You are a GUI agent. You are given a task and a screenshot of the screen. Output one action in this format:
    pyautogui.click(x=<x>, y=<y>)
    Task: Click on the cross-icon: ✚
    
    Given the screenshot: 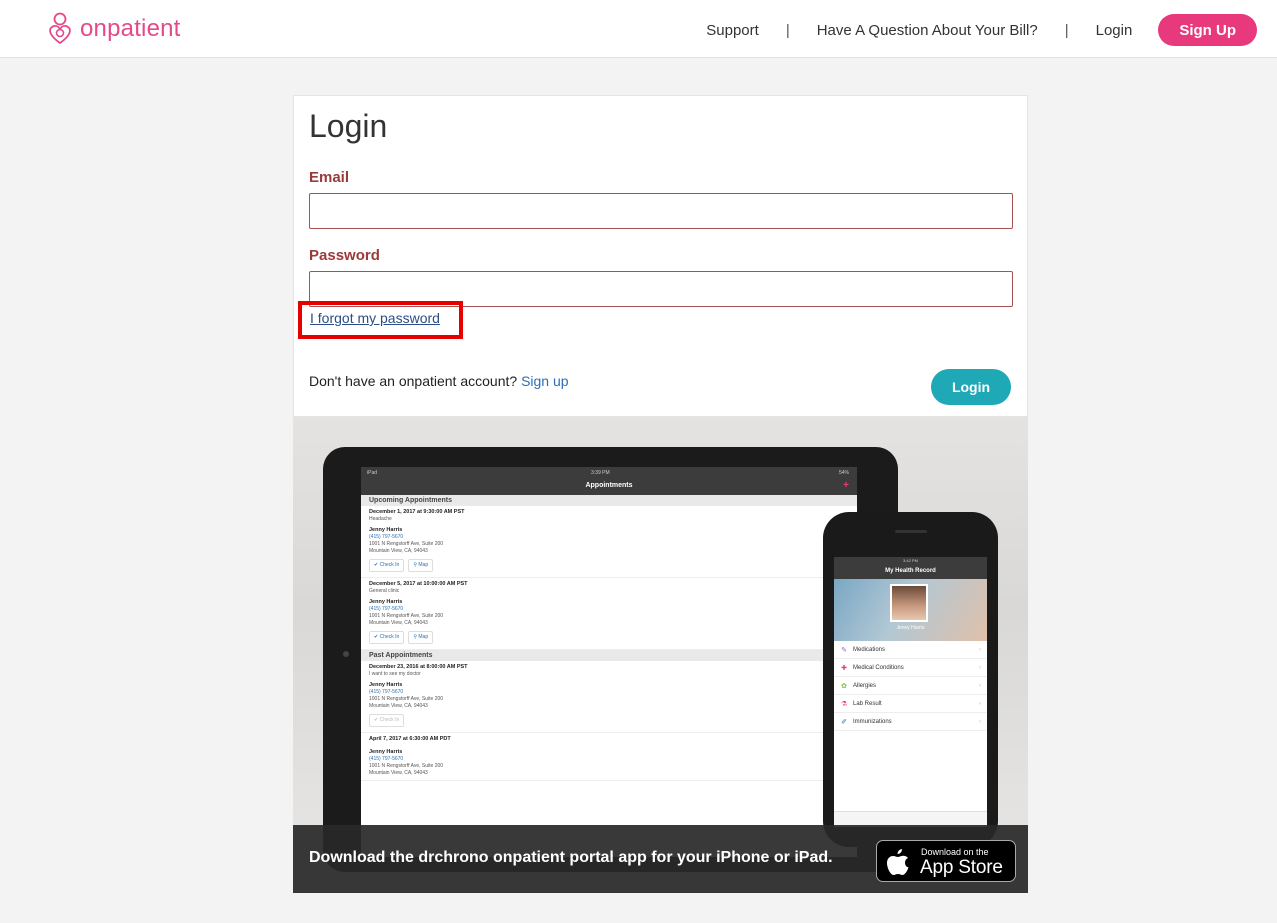 What is the action you would take?
    pyautogui.click(x=844, y=668)
    